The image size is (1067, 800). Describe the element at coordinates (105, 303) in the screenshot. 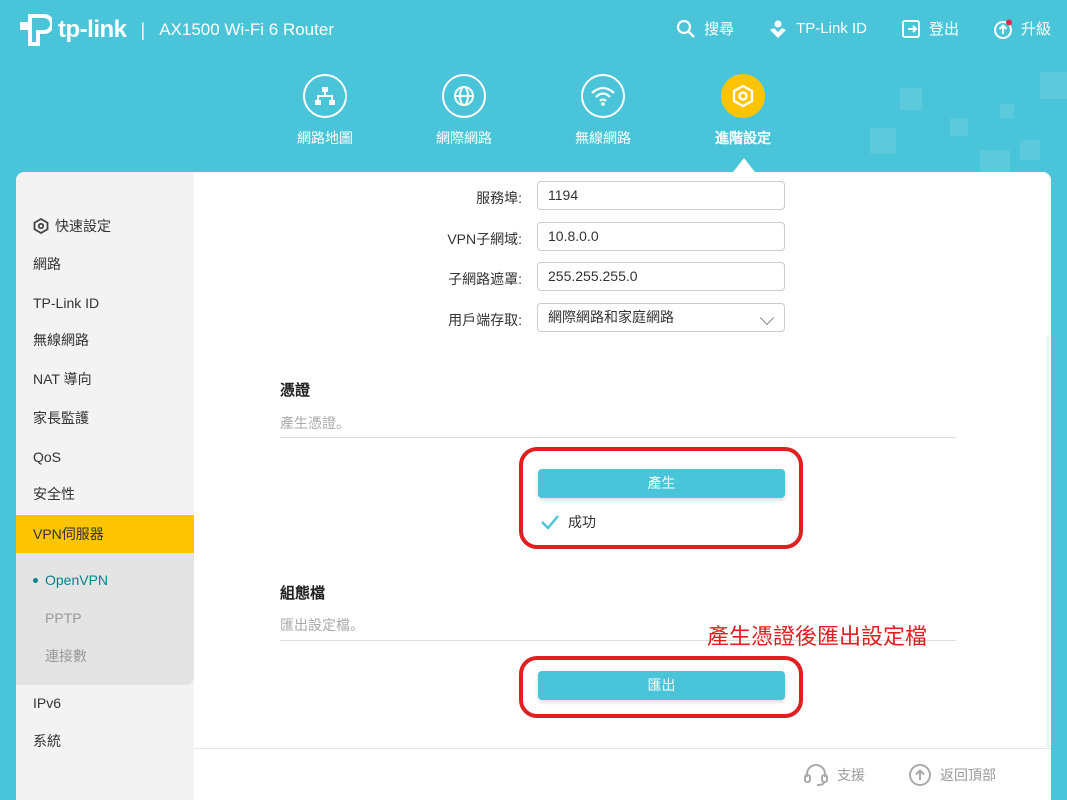

I see `sidebar-item-tplink-id: TP-Link ID` at that location.